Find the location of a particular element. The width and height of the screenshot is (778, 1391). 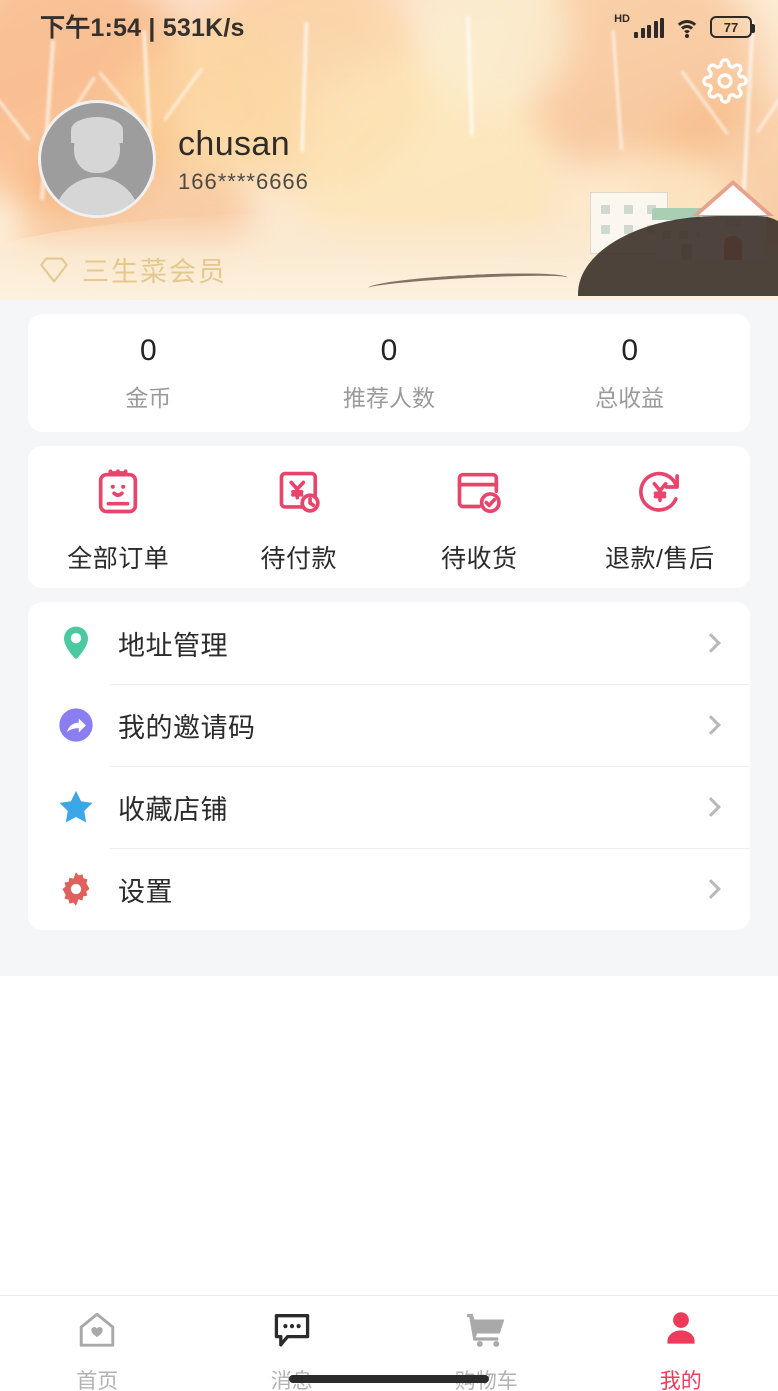

stat-label: 推荐人数 is located at coordinates (389, 397).